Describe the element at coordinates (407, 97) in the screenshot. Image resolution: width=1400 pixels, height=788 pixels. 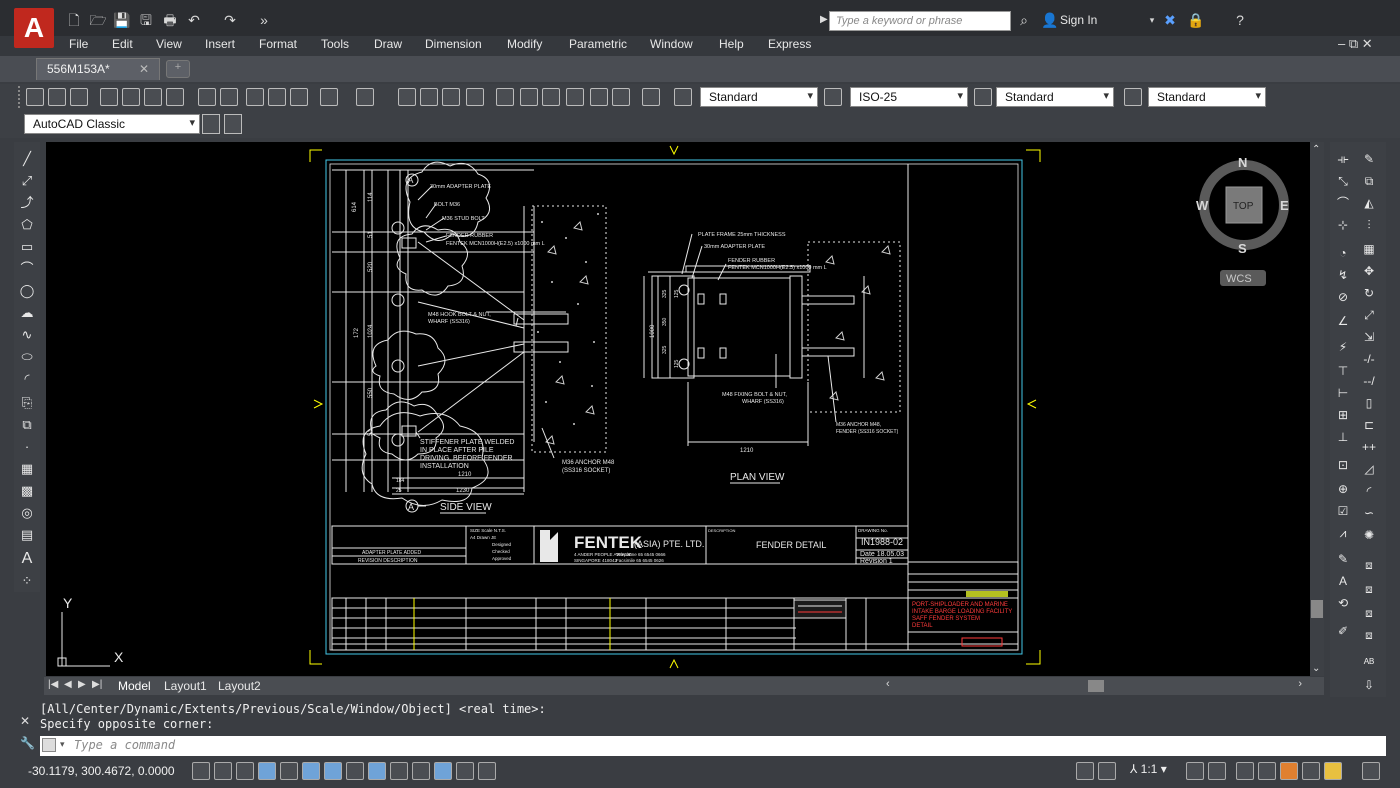
I see `pan-icon` at that location.